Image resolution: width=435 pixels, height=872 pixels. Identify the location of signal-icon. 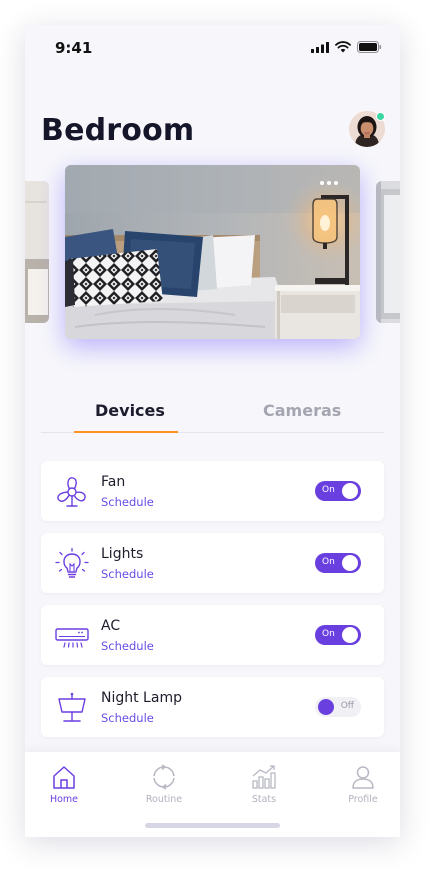
(320, 47).